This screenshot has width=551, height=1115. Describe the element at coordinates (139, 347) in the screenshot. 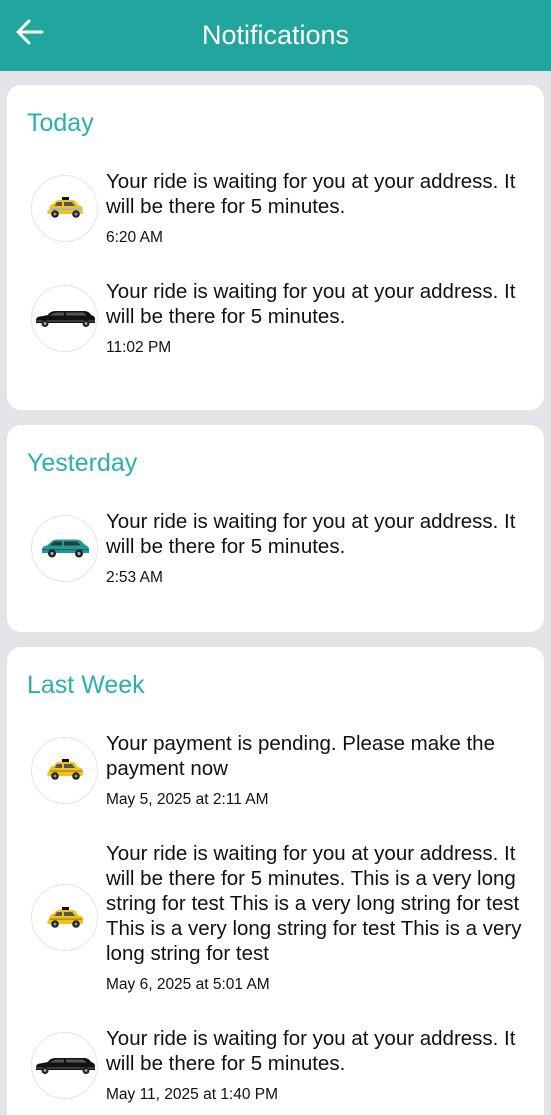

I see `notification-time: 11:02 PM` at that location.